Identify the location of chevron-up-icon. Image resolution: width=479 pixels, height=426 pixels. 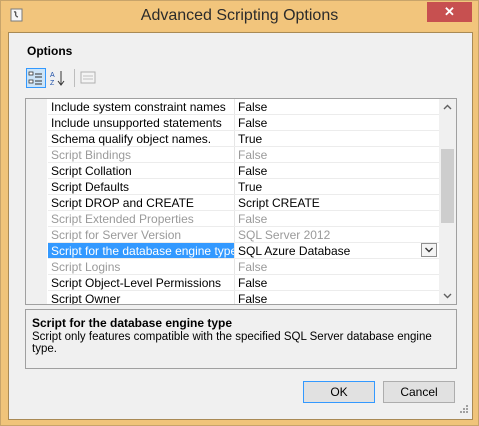
(447, 107).